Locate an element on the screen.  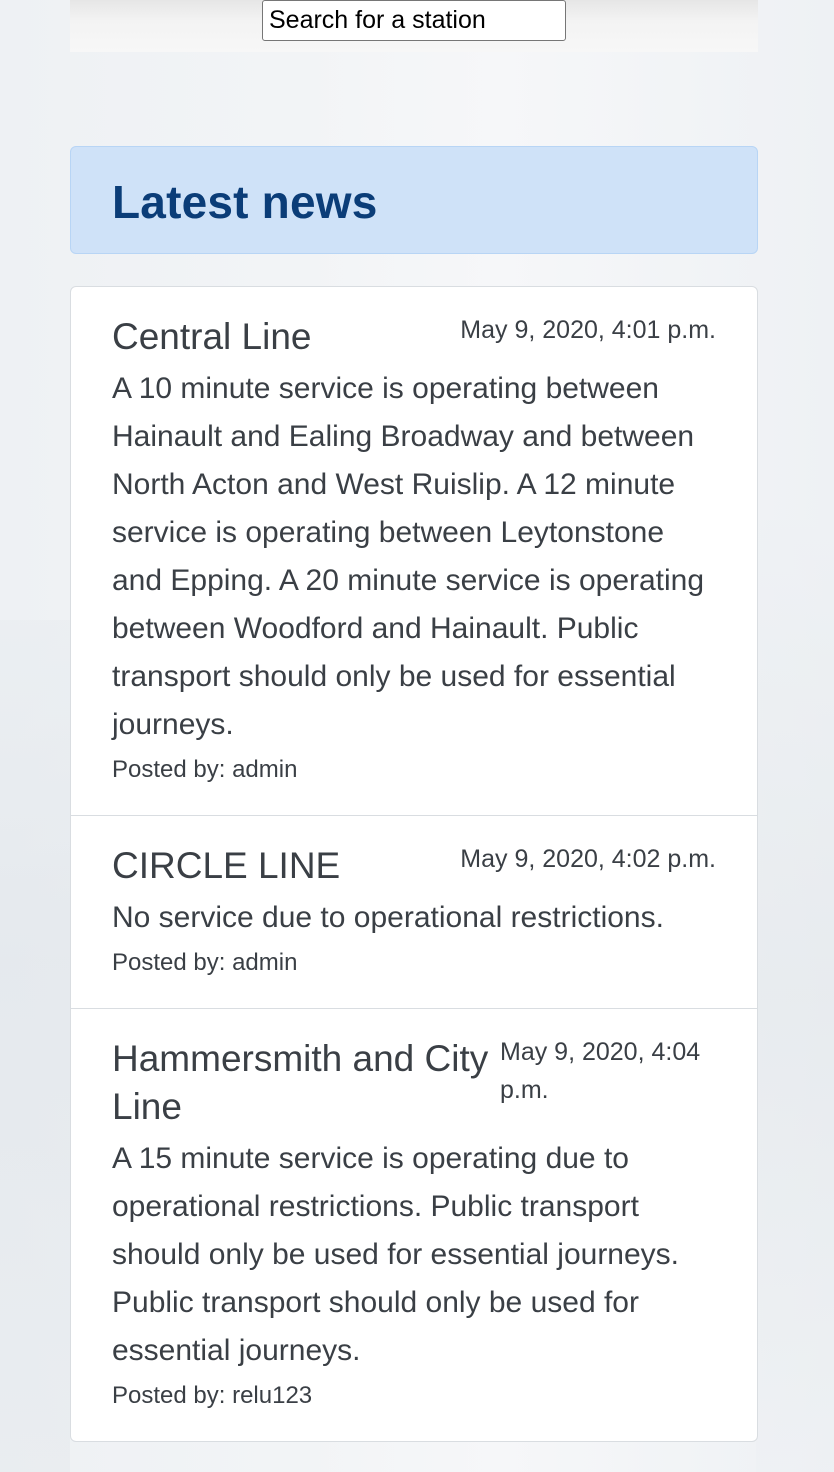
news-item-date: May 9, 2020, 4:01 p.m. is located at coordinates (588, 330).